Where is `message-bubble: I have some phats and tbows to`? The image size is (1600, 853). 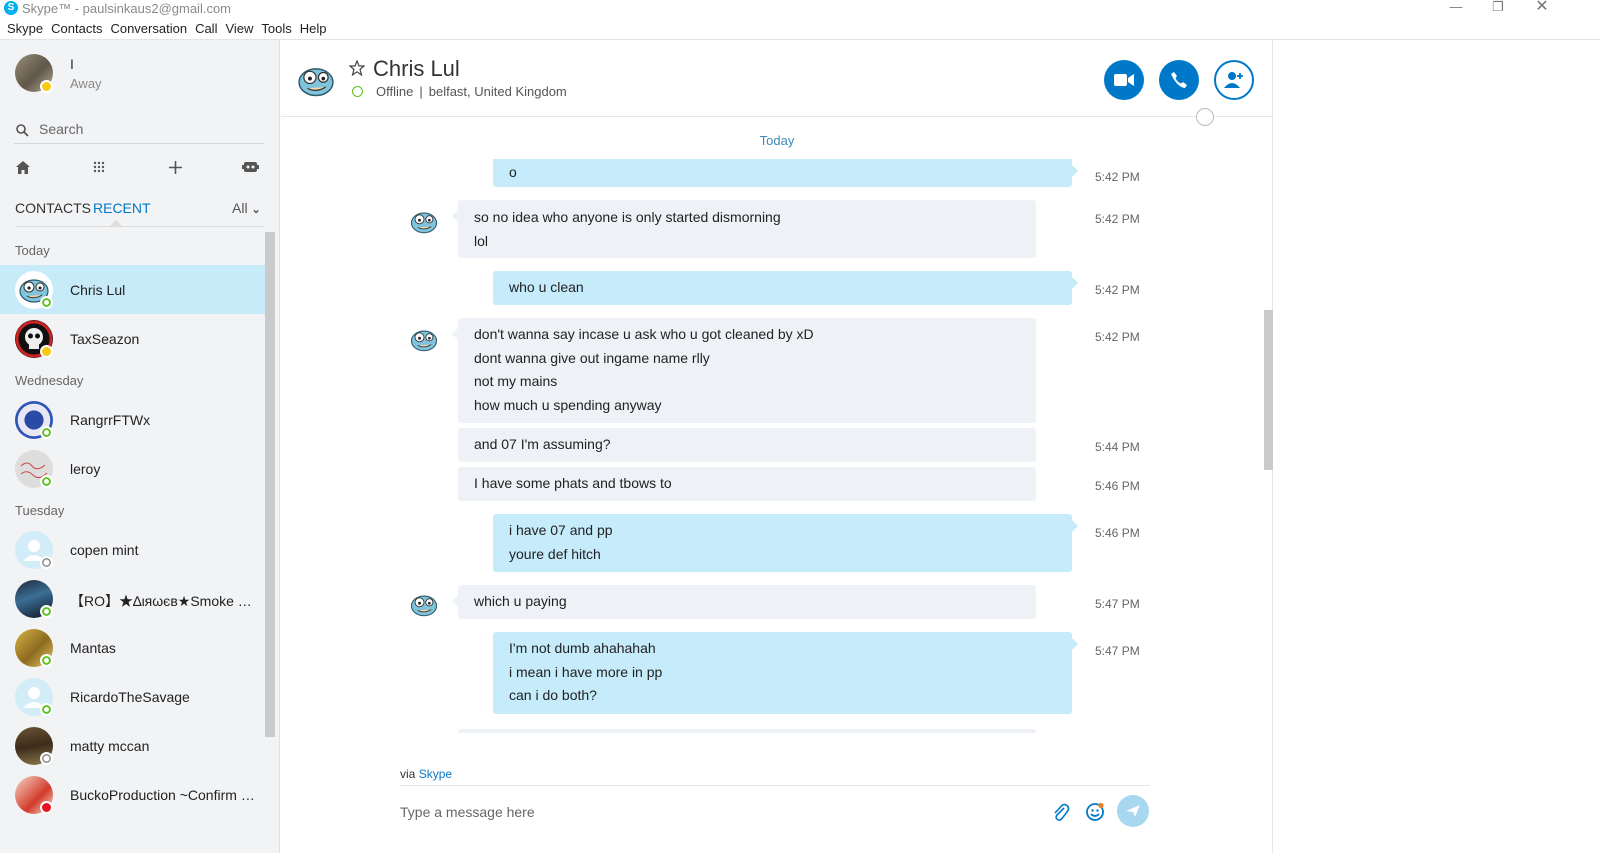 message-bubble: I have some phats and tbows to is located at coordinates (747, 484).